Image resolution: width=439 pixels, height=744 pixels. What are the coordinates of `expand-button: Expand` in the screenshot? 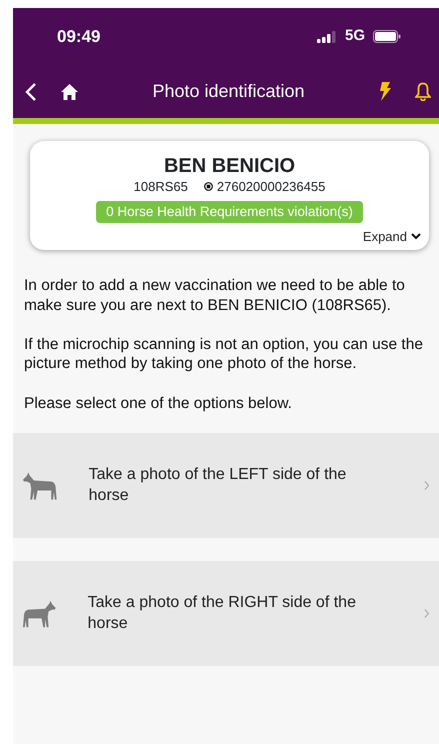 It's located at (391, 236).